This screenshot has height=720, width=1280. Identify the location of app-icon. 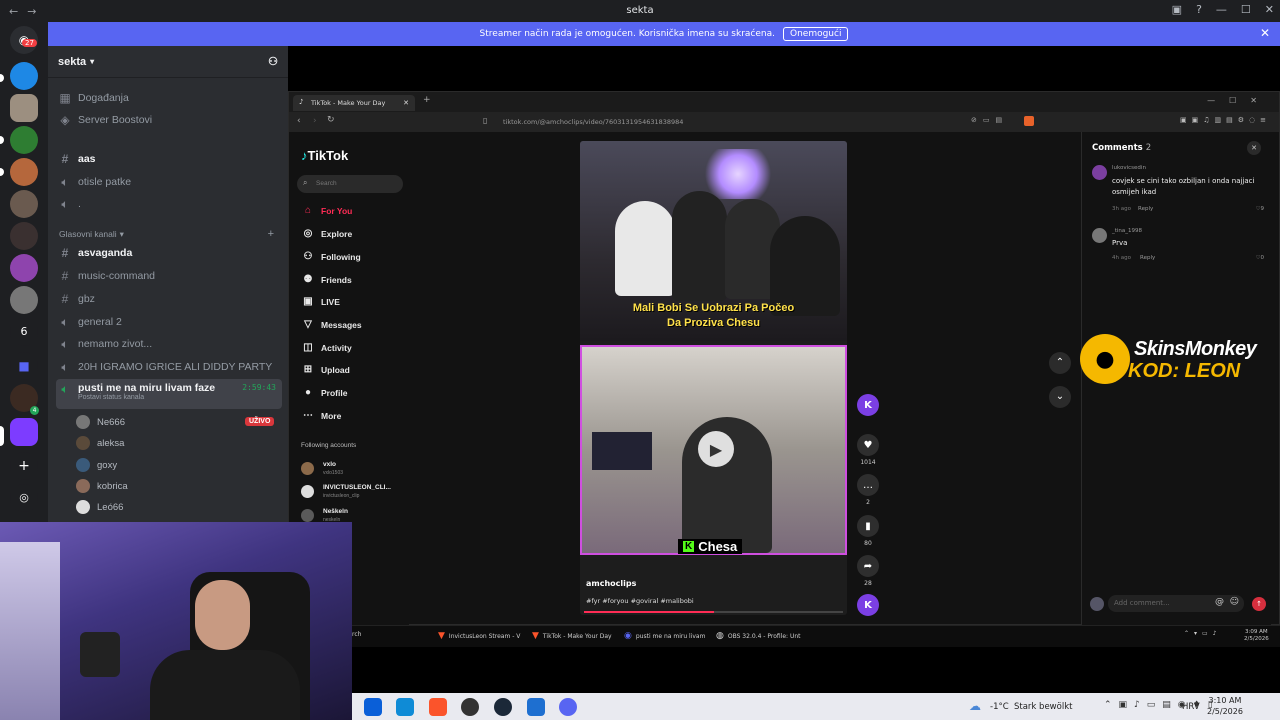
(536, 707).